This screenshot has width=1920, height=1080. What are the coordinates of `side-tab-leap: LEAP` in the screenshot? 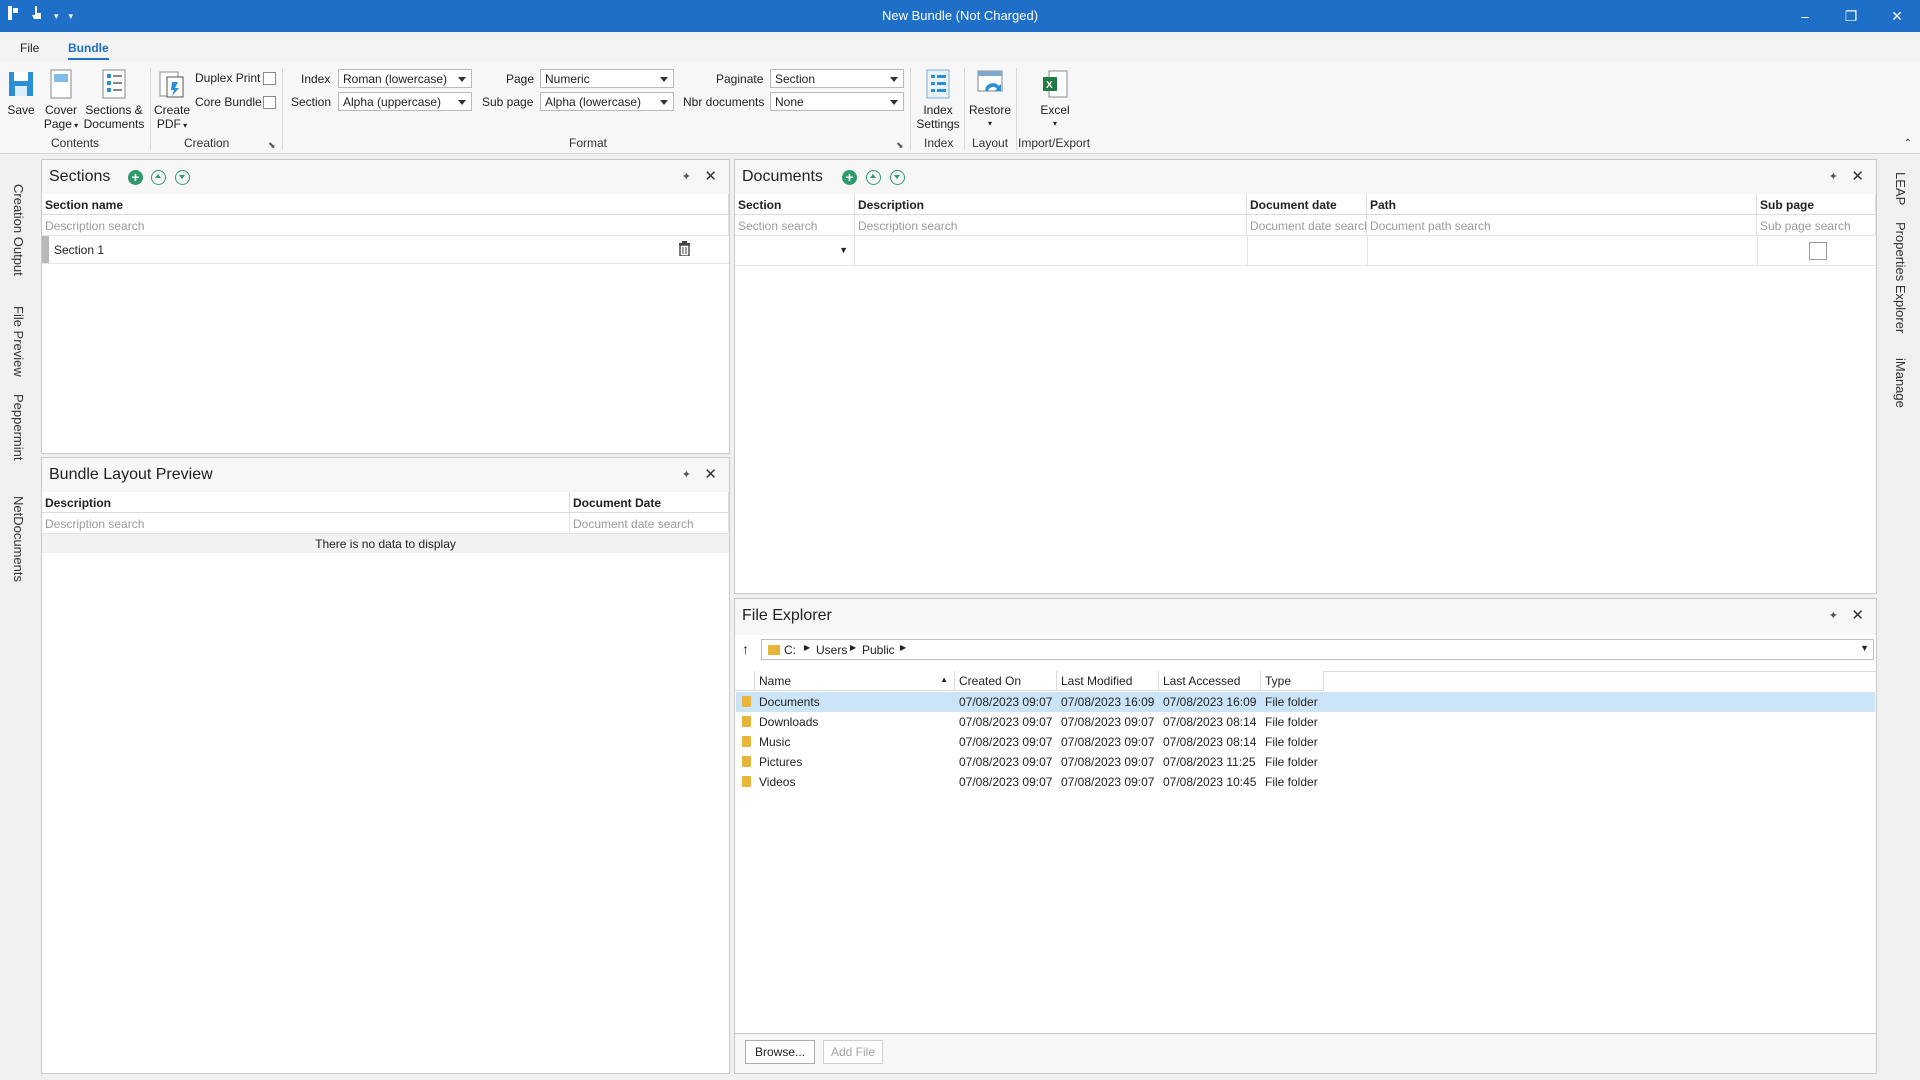 It's located at (1900, 188).